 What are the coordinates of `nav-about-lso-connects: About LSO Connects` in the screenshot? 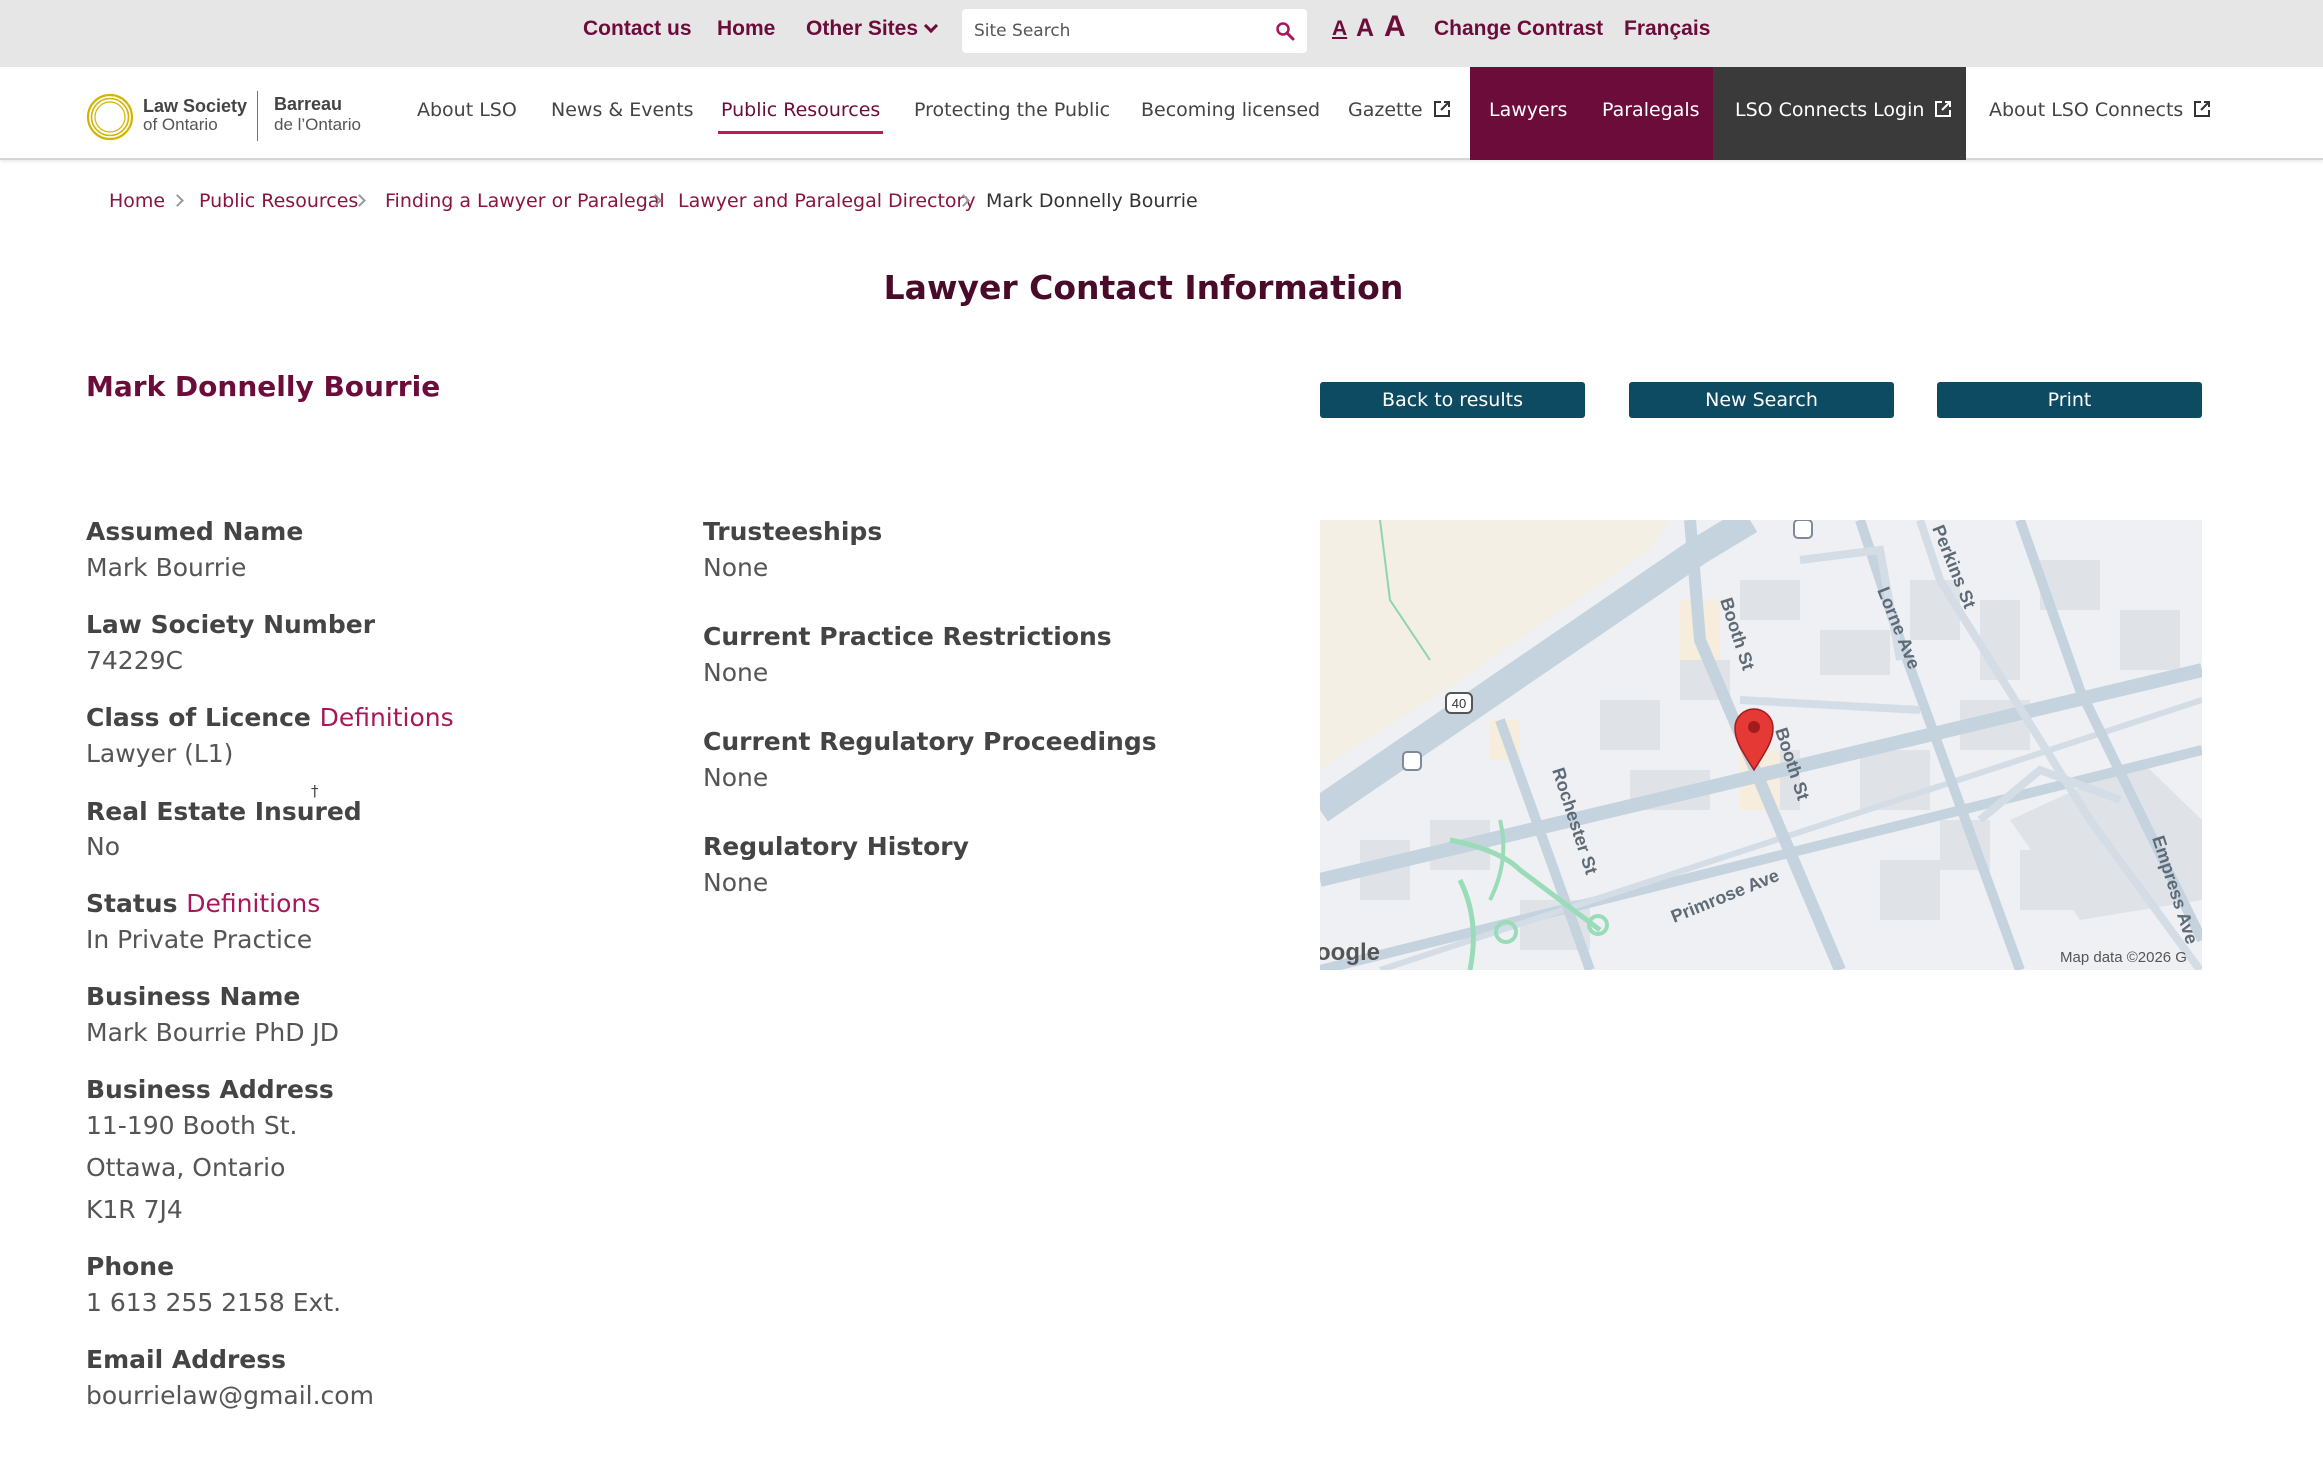 It's located at (2100, 110).